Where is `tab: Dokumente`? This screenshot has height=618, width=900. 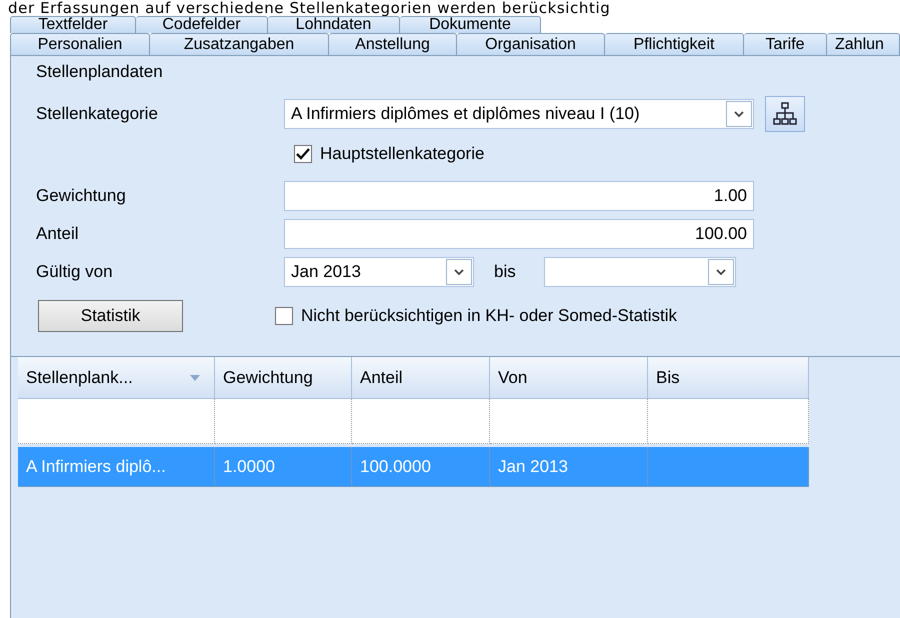 tab: Dokumente is located at coordinates (470, 24).